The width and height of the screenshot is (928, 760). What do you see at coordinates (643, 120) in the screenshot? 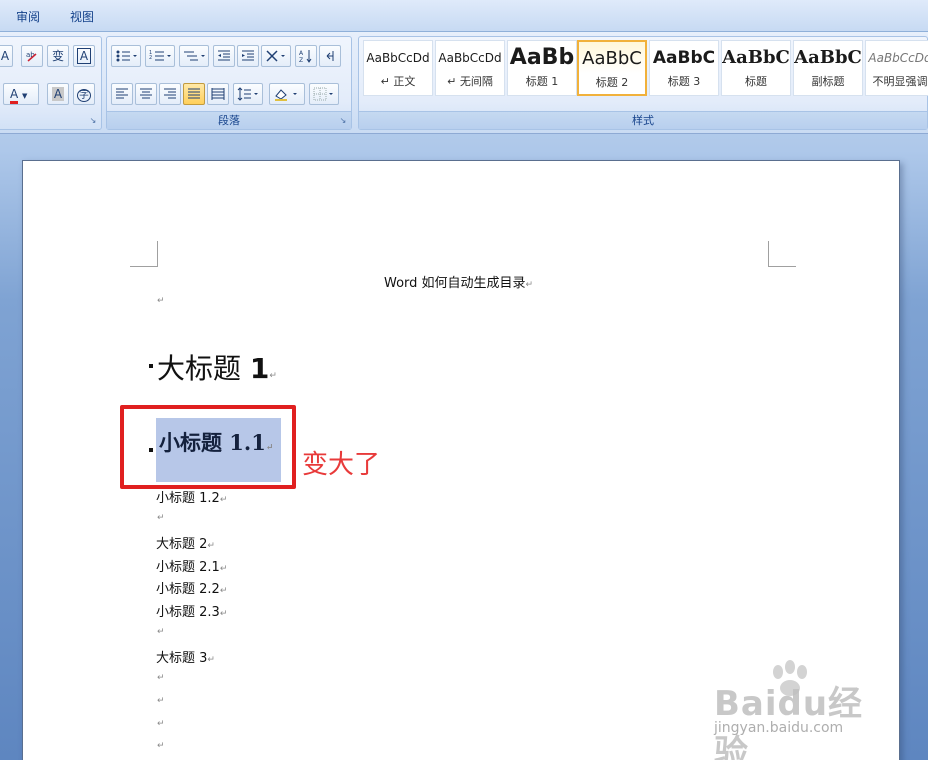
I see `styles-group-label: 样式` at bounding box center [643, 120].